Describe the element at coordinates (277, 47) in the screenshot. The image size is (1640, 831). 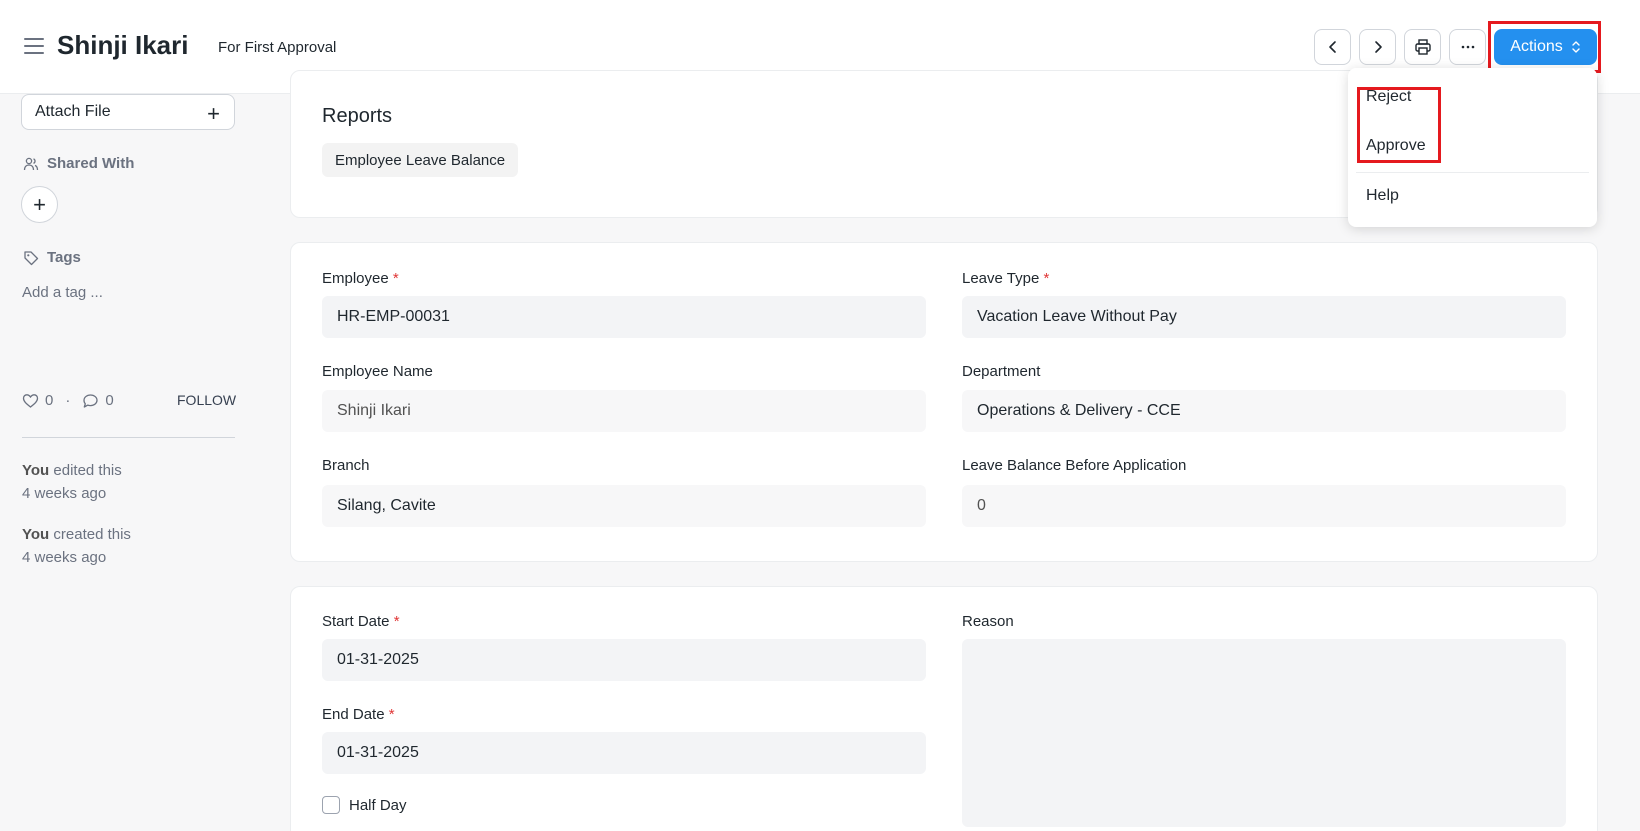
I see `status-indicator: For First Approval` at that location.